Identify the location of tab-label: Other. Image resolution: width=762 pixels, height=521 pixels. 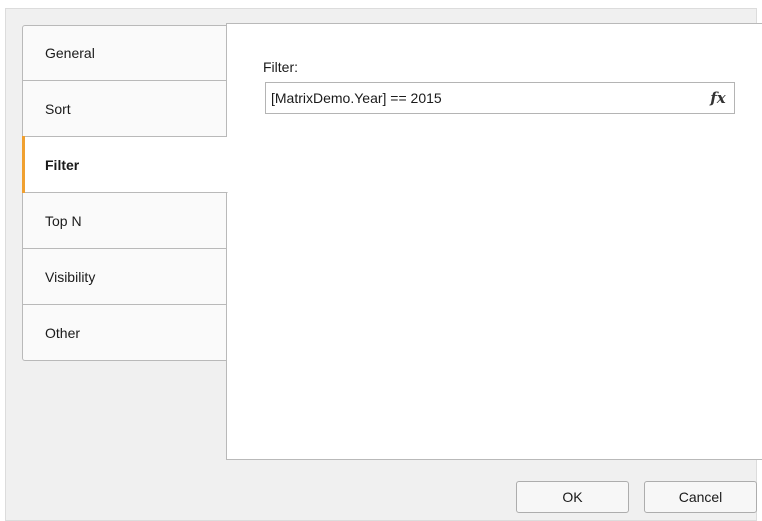
(63, 332).